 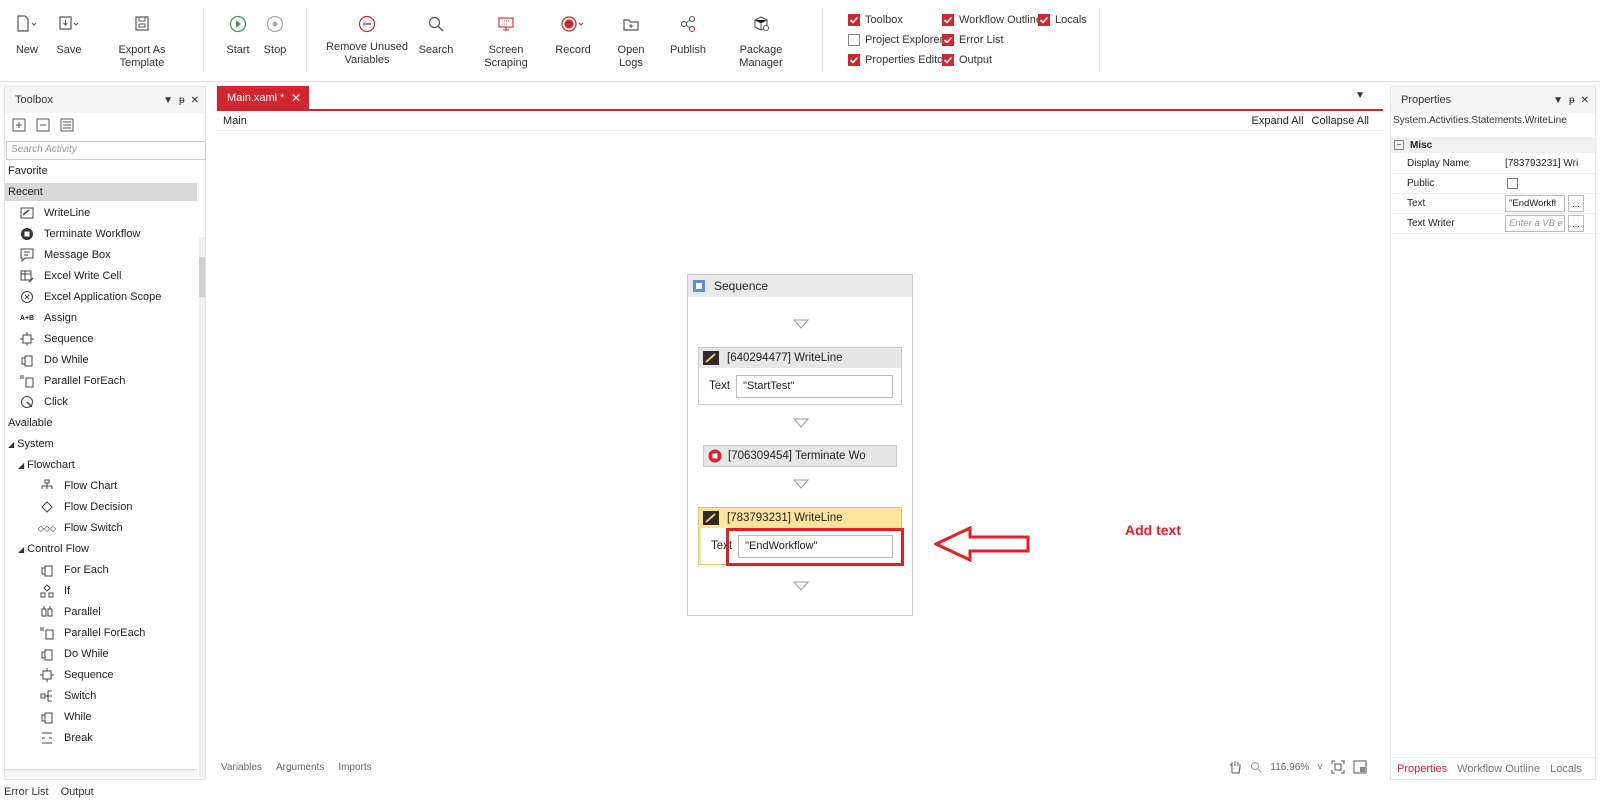 What do you see at coordinates (70, 276) in the screenshot?
I see `toolbox-item-excel-write-cell: Excel Write Cell` at bounding box center [70, 276].